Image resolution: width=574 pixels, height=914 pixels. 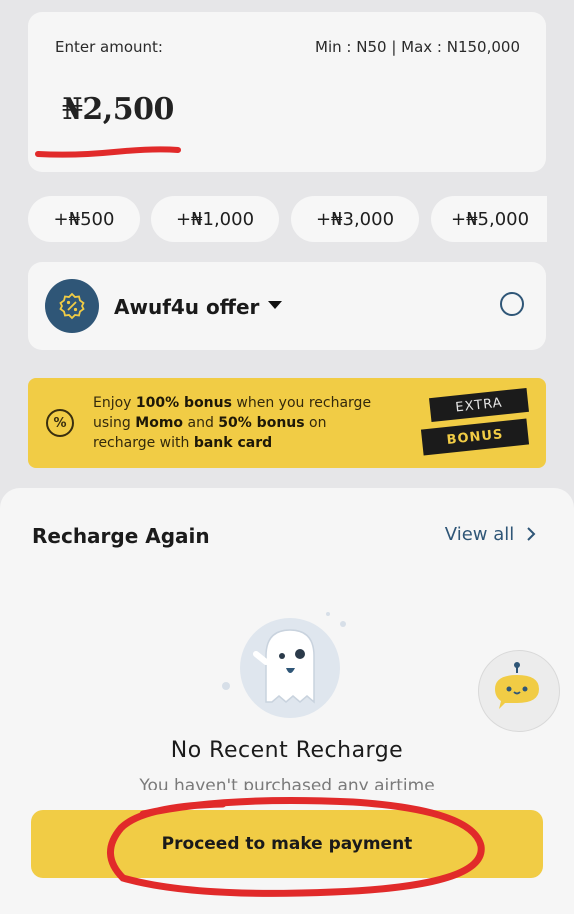 I want to click on red-underline-annotation, so click(x=108, y=152).